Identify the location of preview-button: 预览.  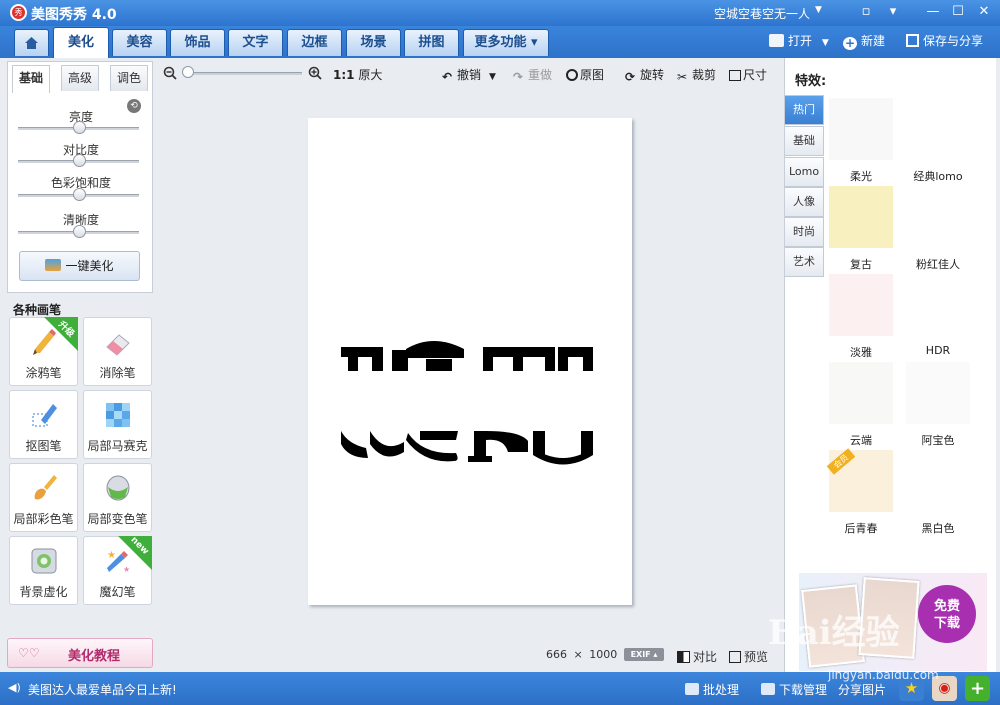
(748, 656).